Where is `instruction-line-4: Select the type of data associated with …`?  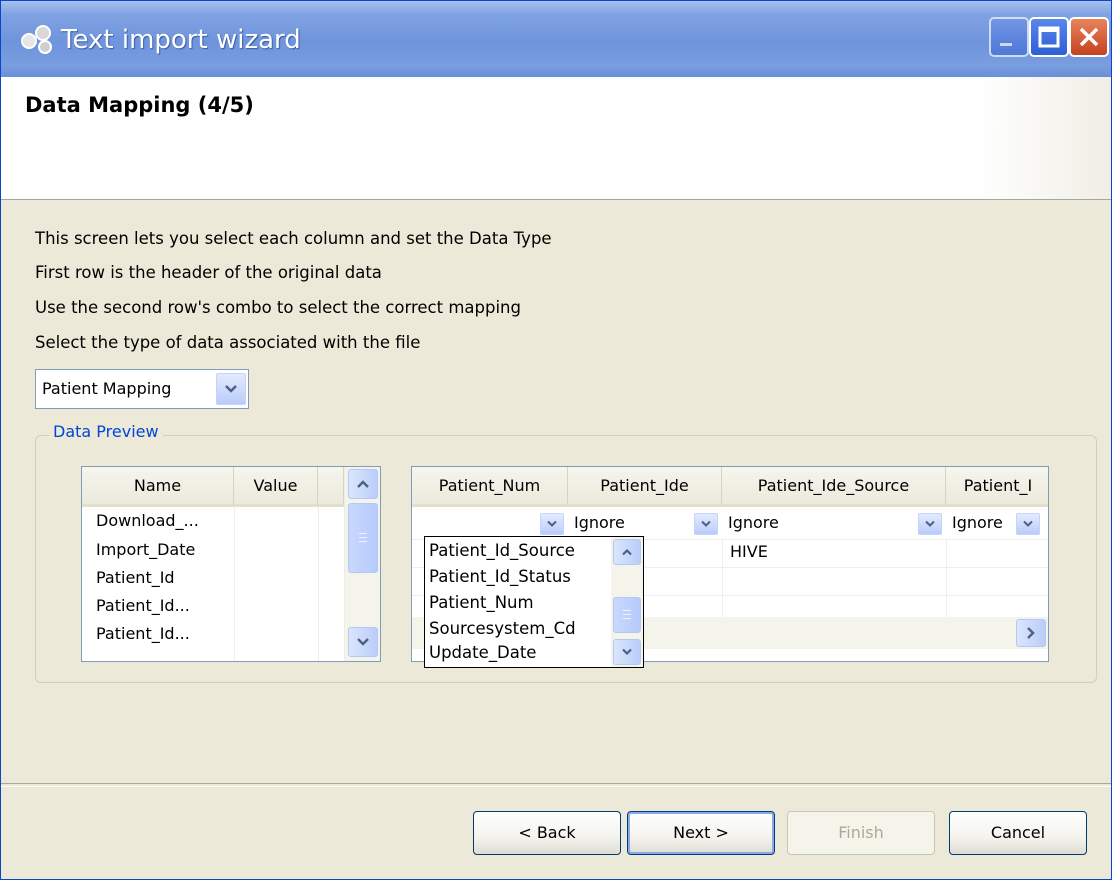
instruction-line-4: Select the type of data associated with … is located at coordinates (228, 342).